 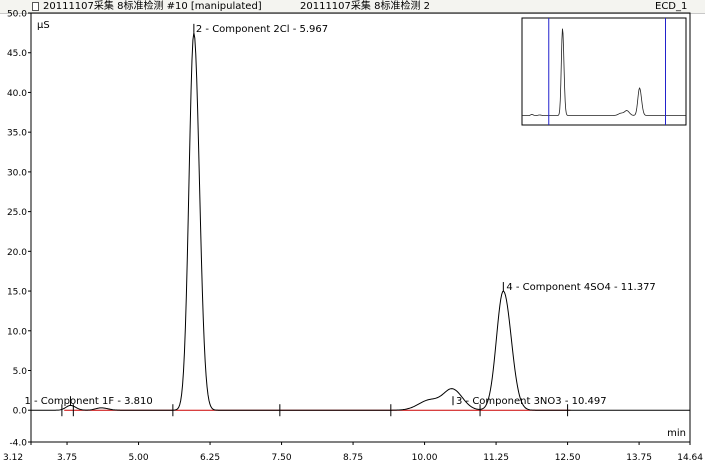 I want to click on x-tick-label: 11.25, so click(x=496, y=458).